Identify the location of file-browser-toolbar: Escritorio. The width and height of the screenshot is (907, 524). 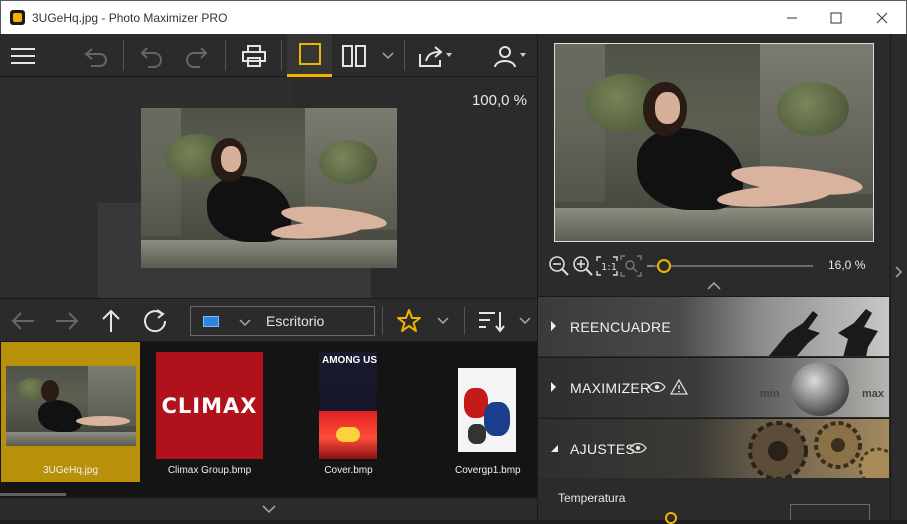
(268, 320).